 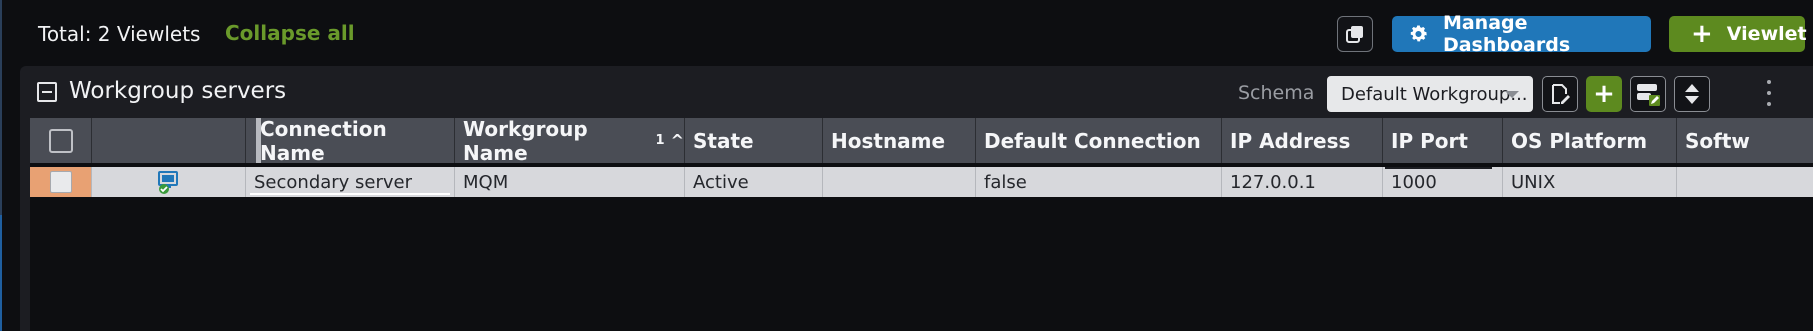 What do you see at coordinates (1276, 93) in the screenshot?
I see `schema-label: Schema` at bounding box center [1276, 93].